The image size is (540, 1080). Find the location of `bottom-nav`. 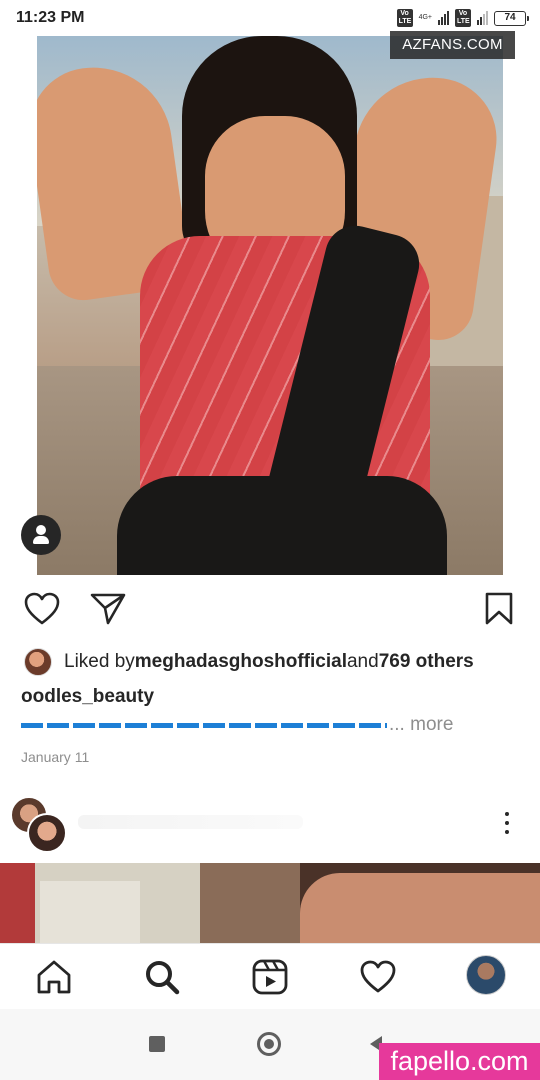

bottom-nav is located at coordinates (270, 976).